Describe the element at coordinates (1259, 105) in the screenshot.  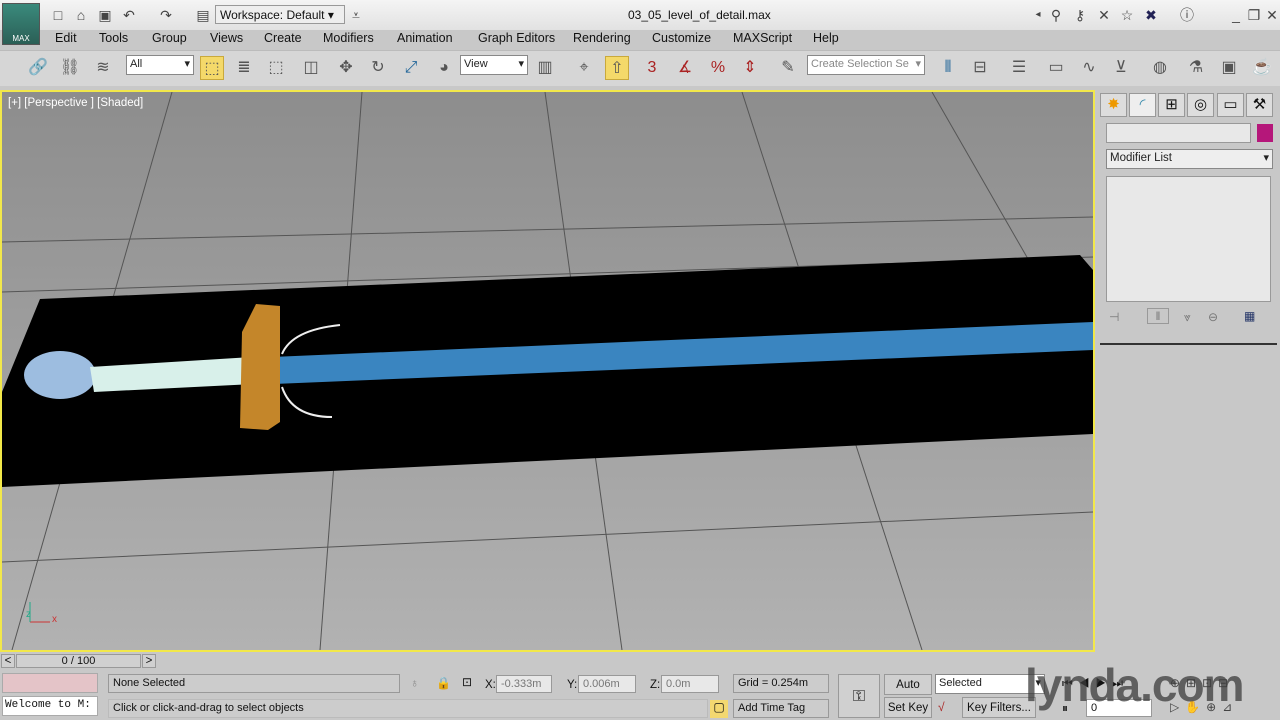
I see `utilities-tab-icon: ⚒` at that location.